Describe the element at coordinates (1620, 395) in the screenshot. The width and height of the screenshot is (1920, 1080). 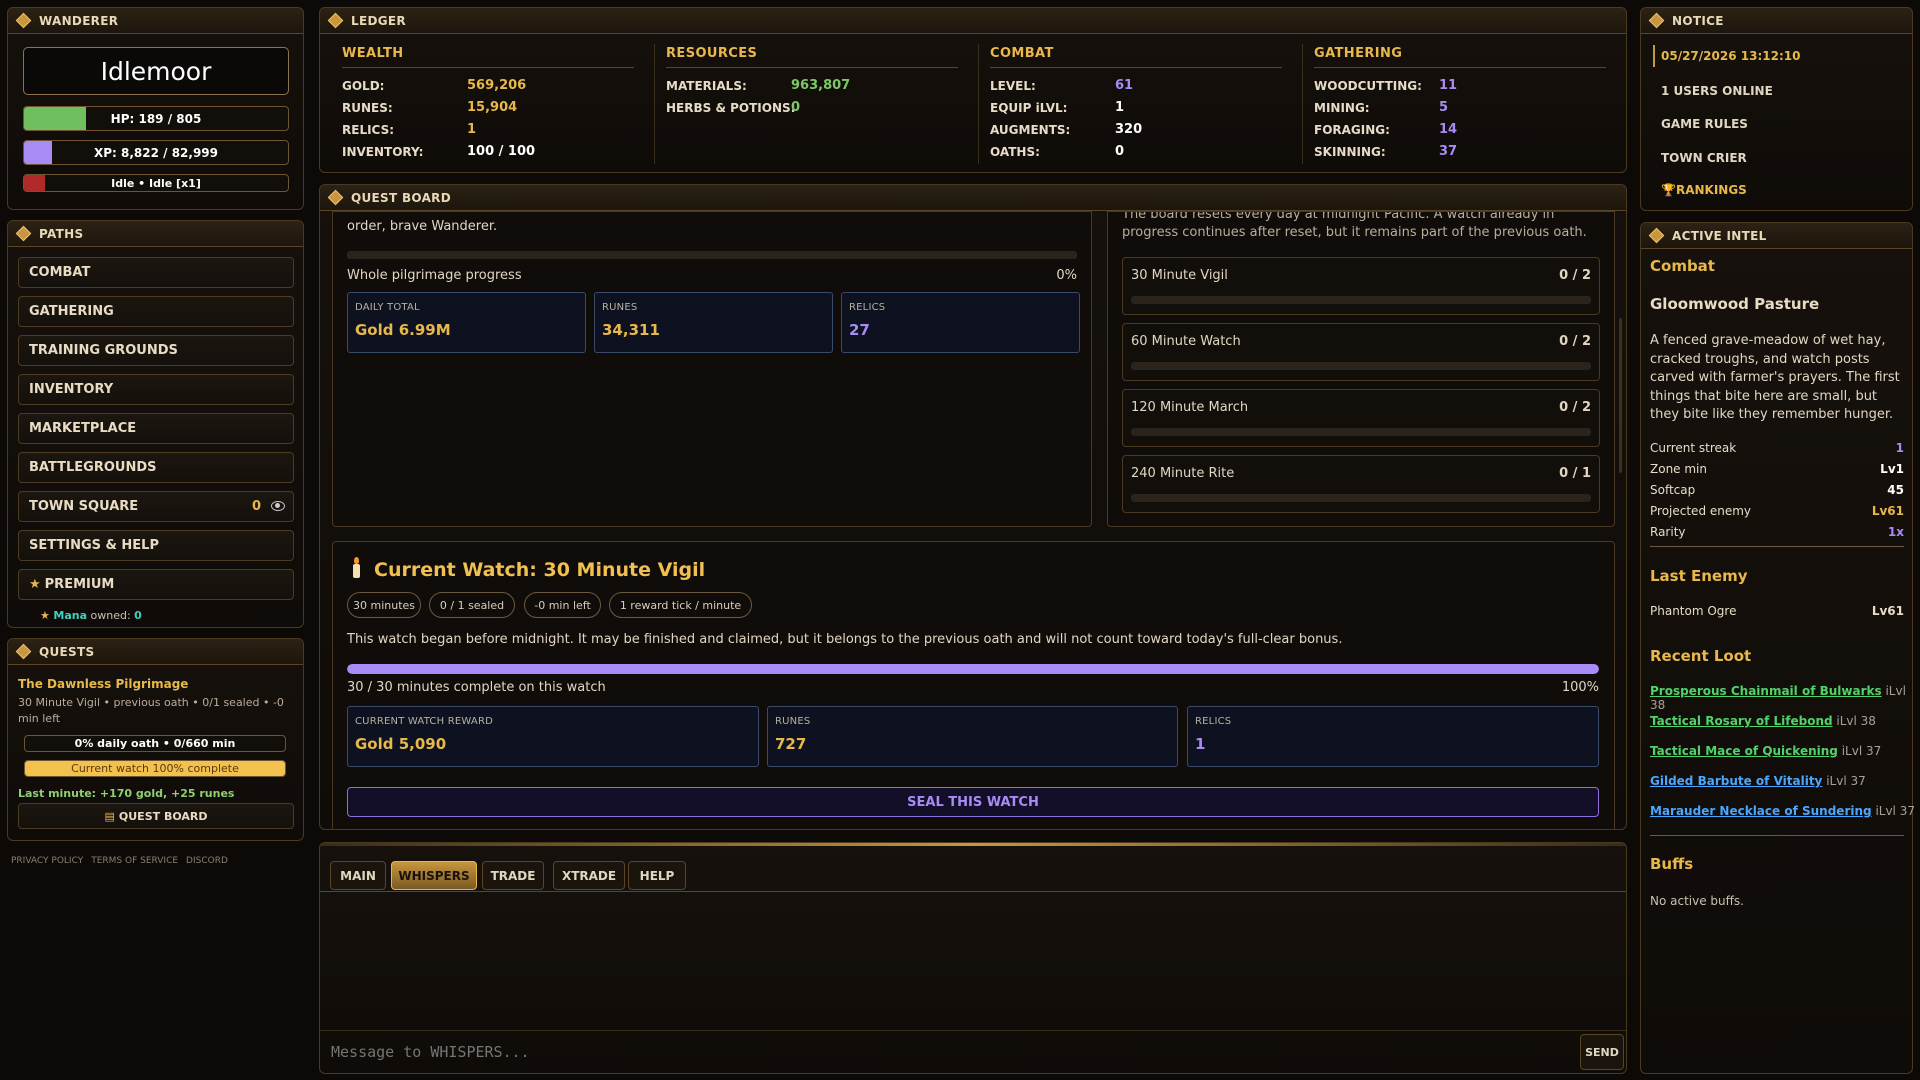
I see `scrollbar` at that location.